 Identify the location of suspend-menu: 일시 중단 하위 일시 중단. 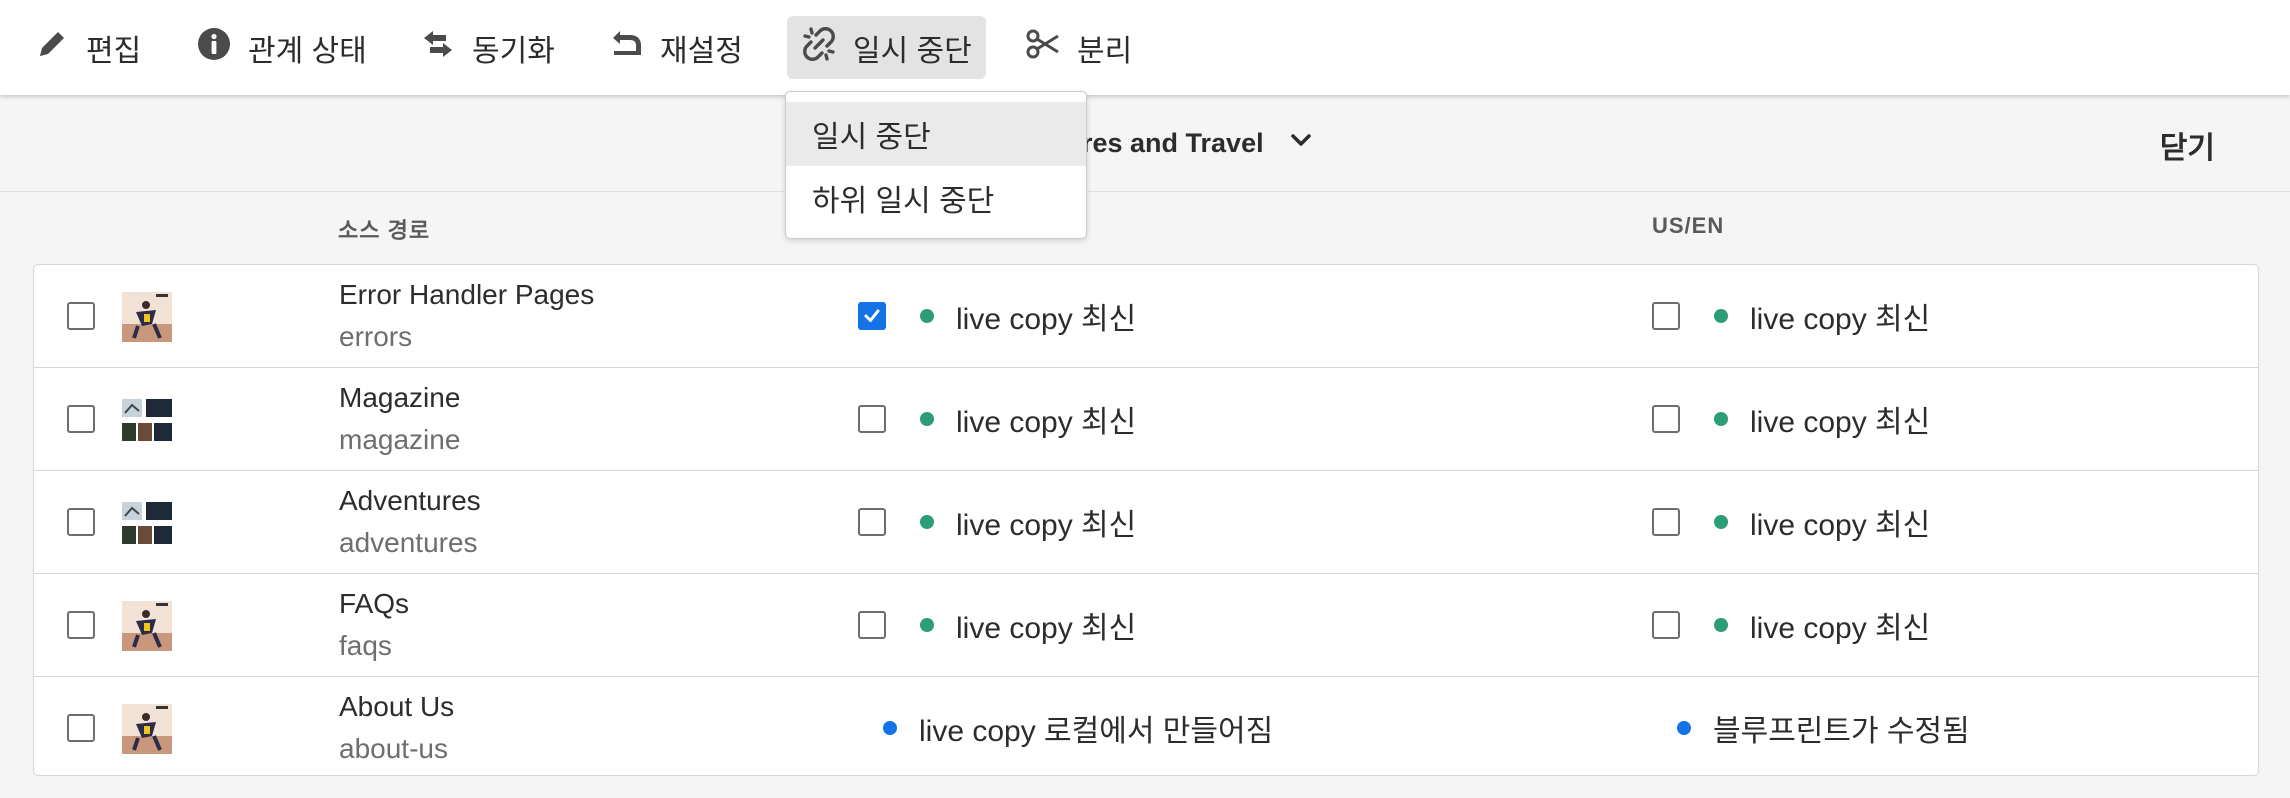
(936, 165).